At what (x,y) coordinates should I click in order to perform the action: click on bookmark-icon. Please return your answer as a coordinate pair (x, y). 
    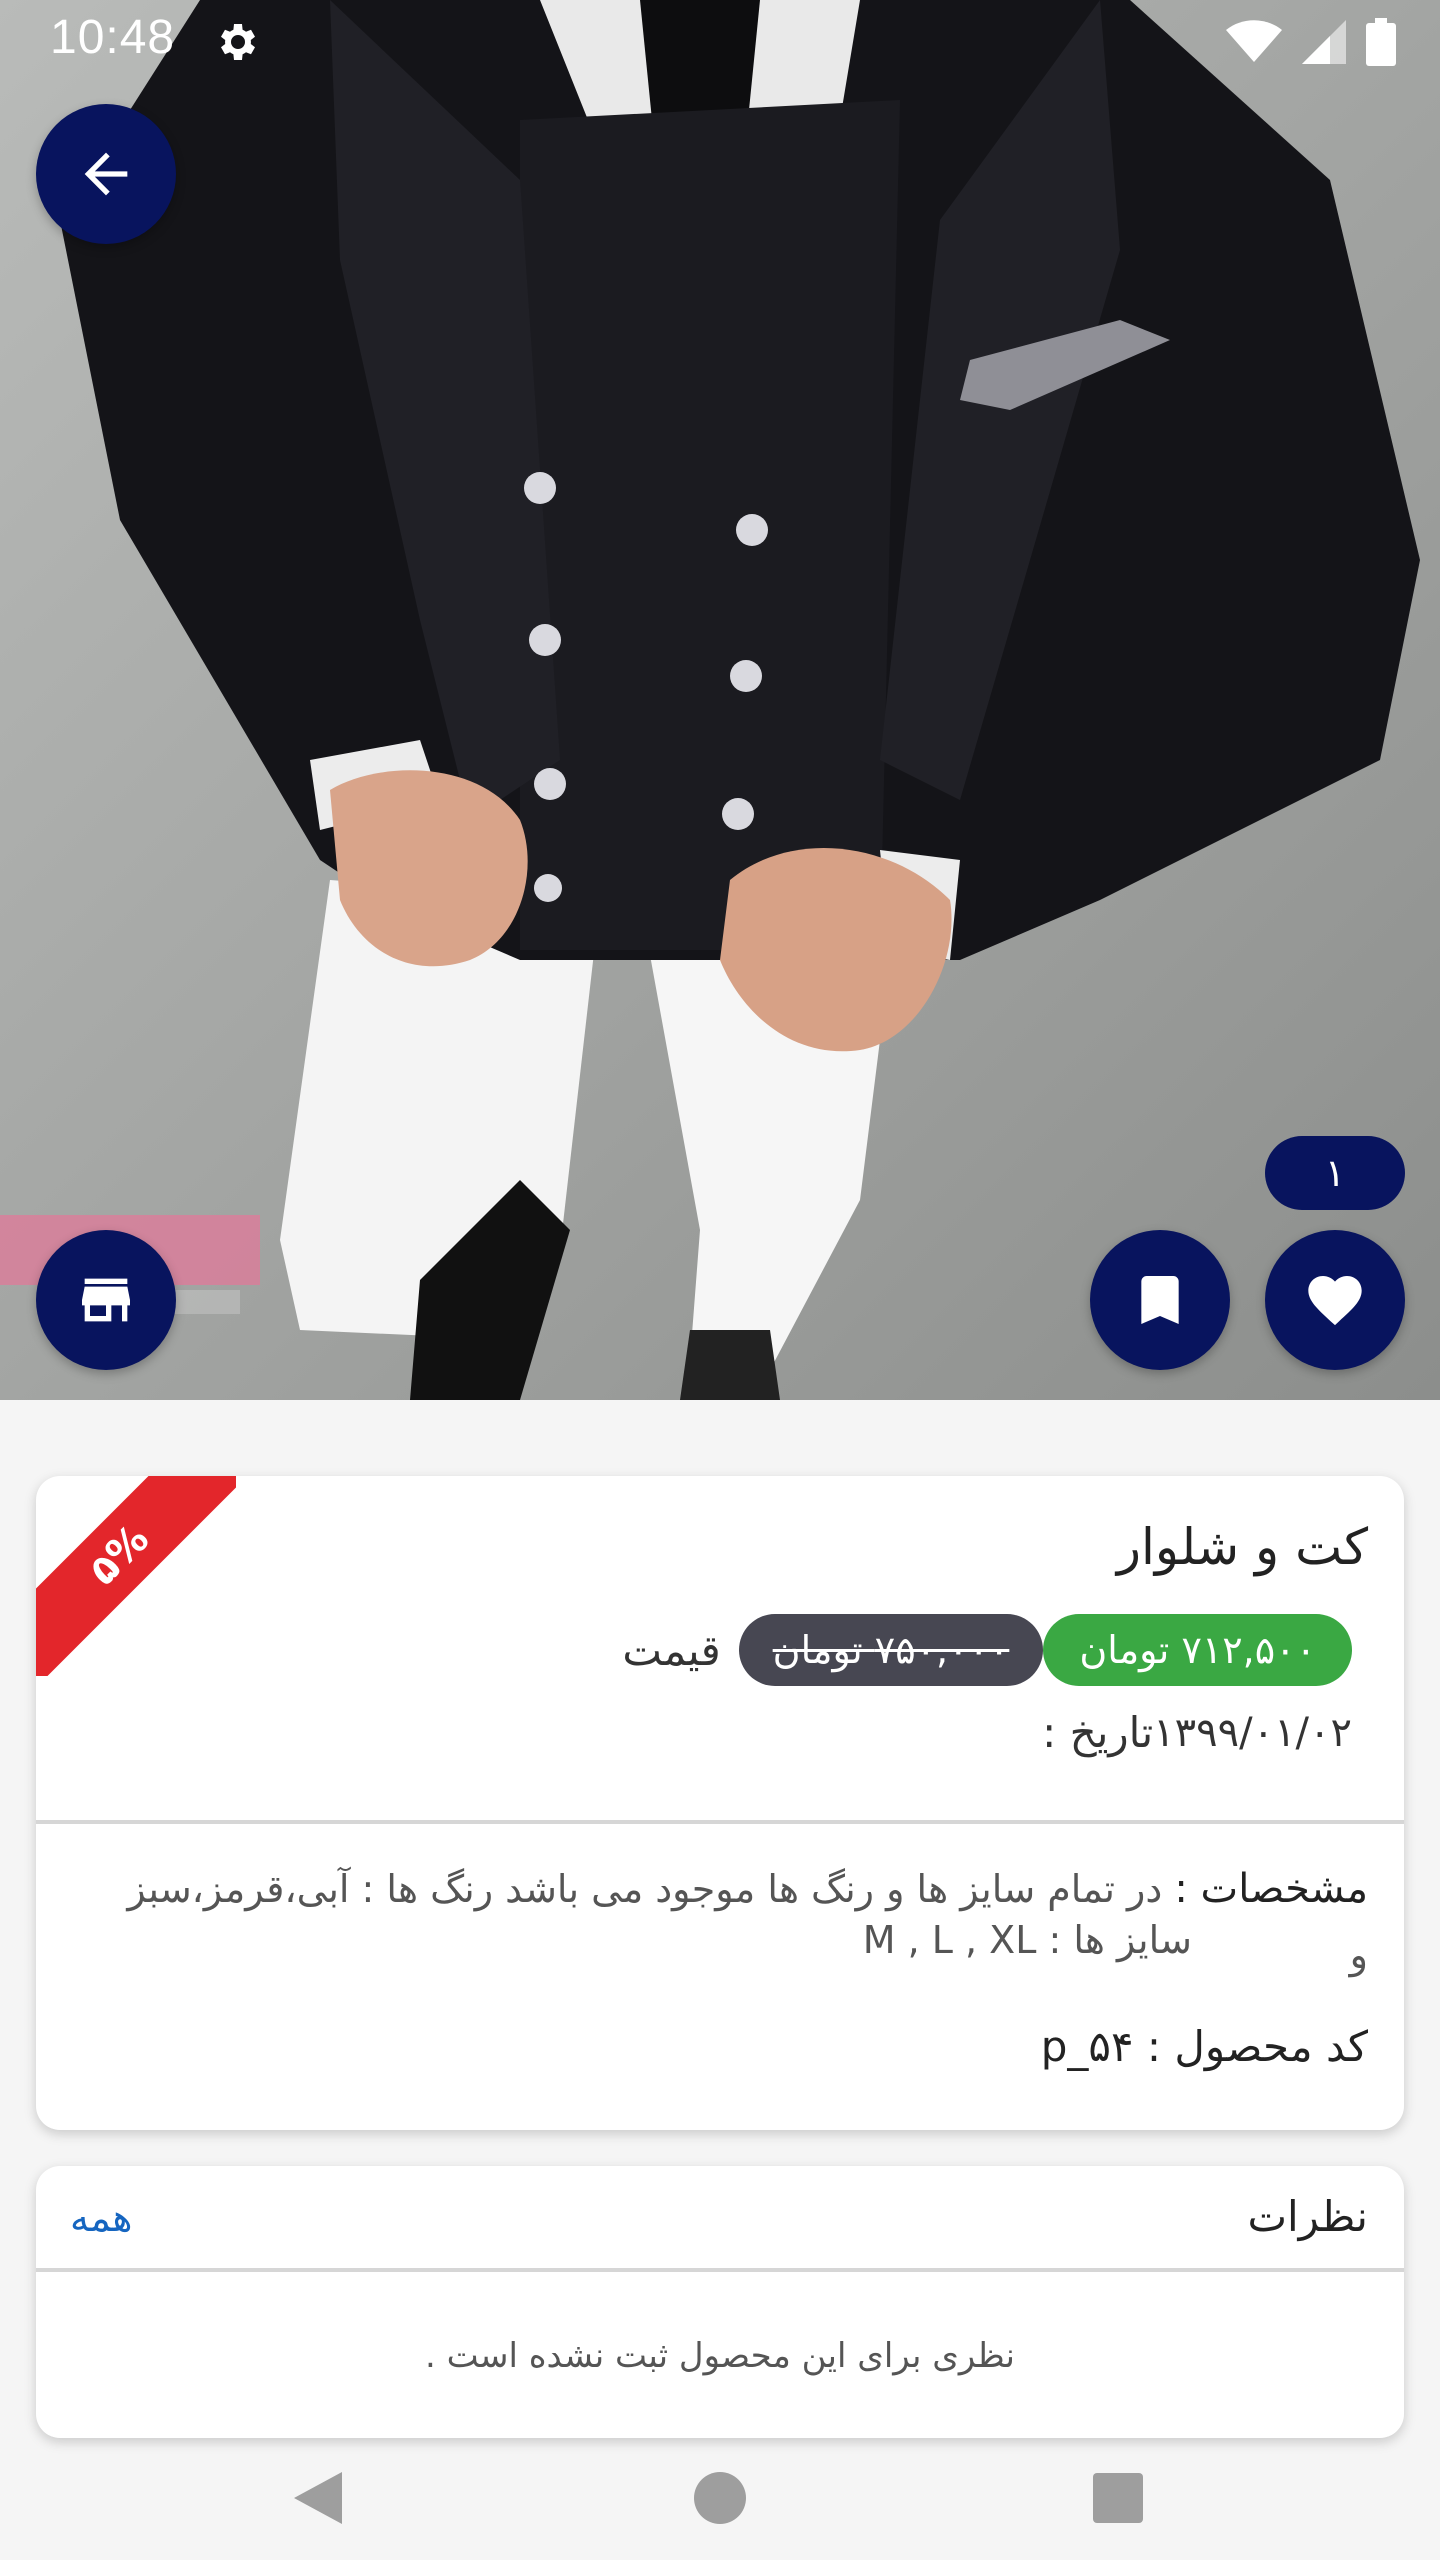
    Looking at the image, I should click on (1160, 1300).